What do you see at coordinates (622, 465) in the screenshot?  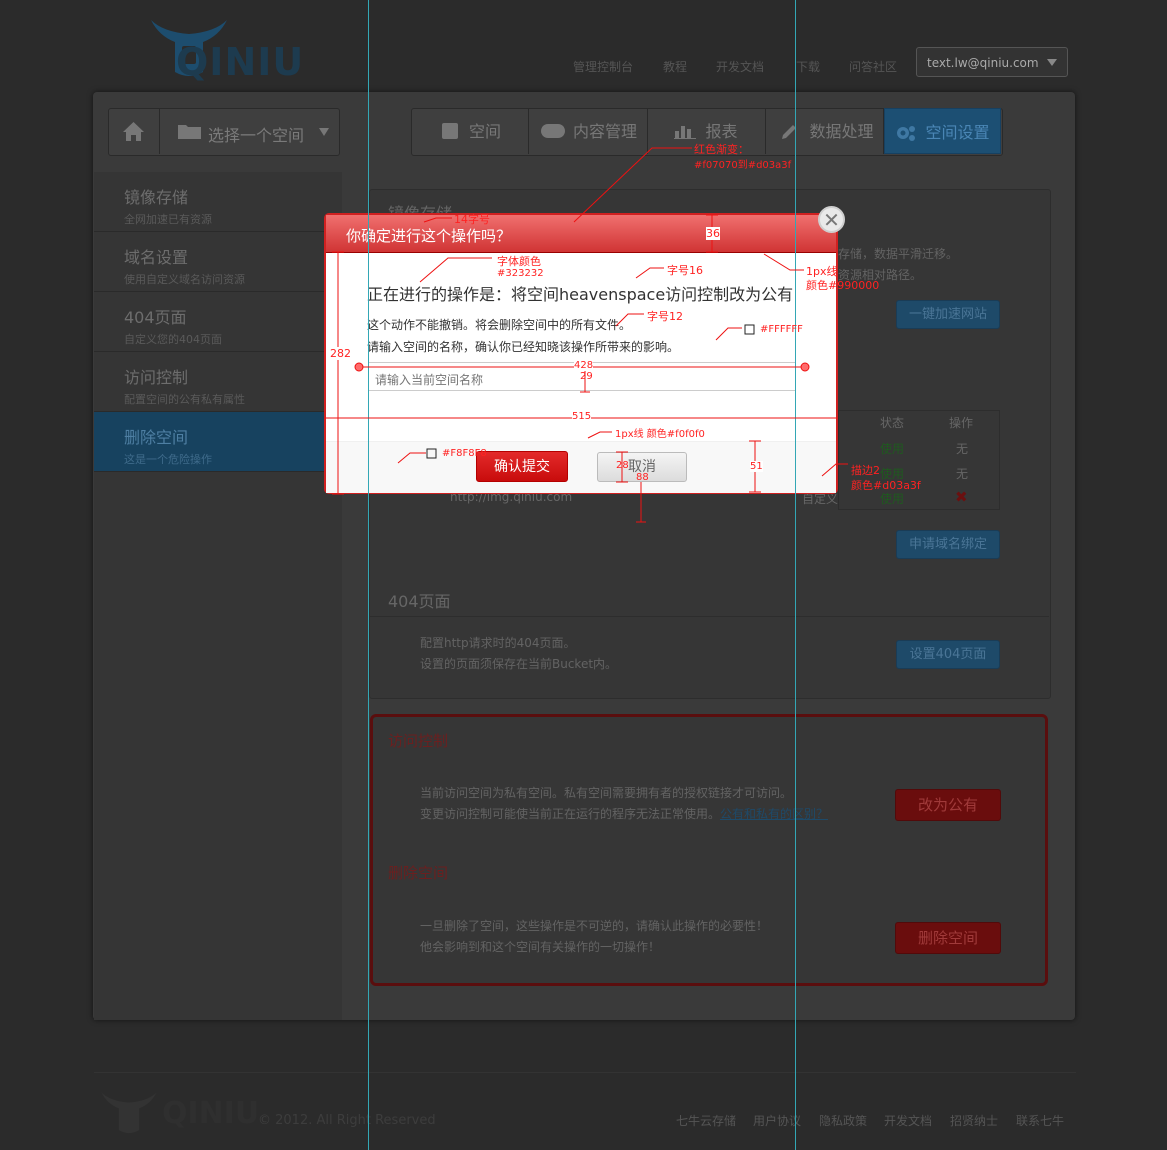 I see `annotation: 28` at bounding box center [622, 465].